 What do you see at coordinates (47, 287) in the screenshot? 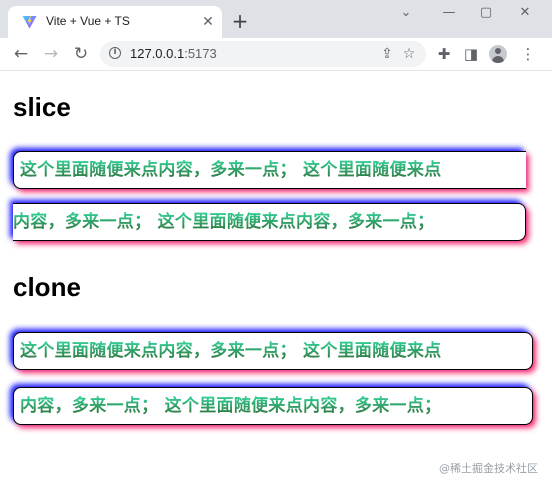
I see `clone-heading: clone` at bounding box center [47, 287].